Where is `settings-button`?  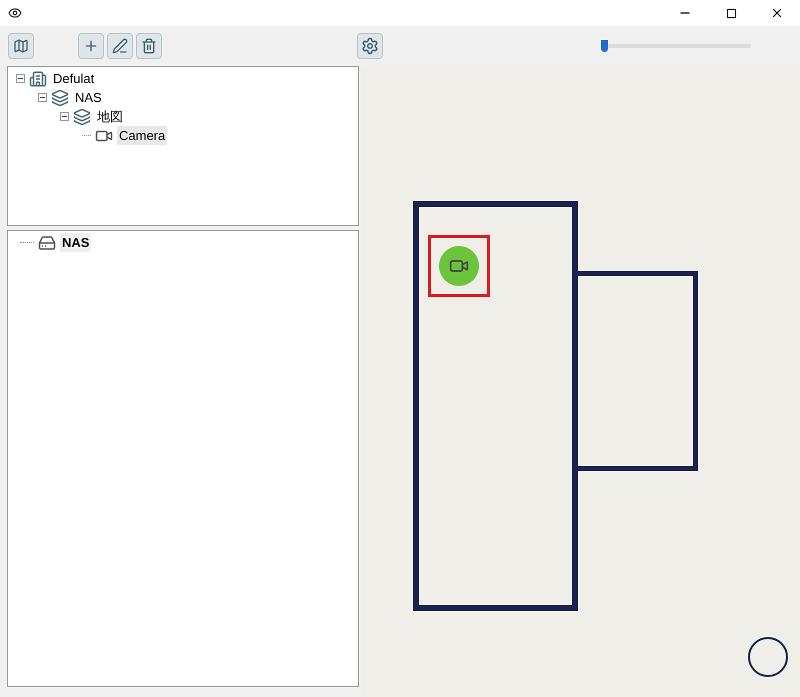 settings-button is located at coordinates (370, 46).